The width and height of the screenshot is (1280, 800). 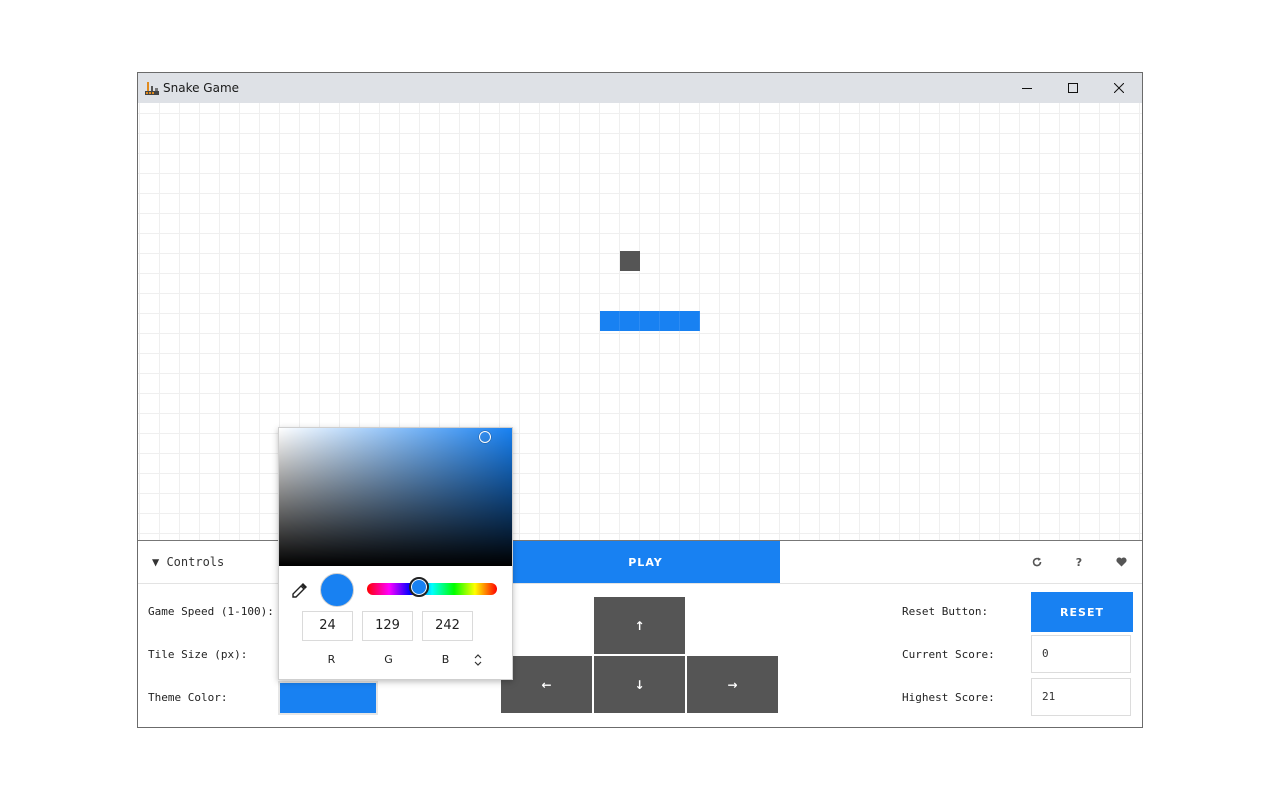 What do you see at coordinates (640, 88) in the screenshot?
I see `title-bar: Snake Game` at bounding box center [640, 88].